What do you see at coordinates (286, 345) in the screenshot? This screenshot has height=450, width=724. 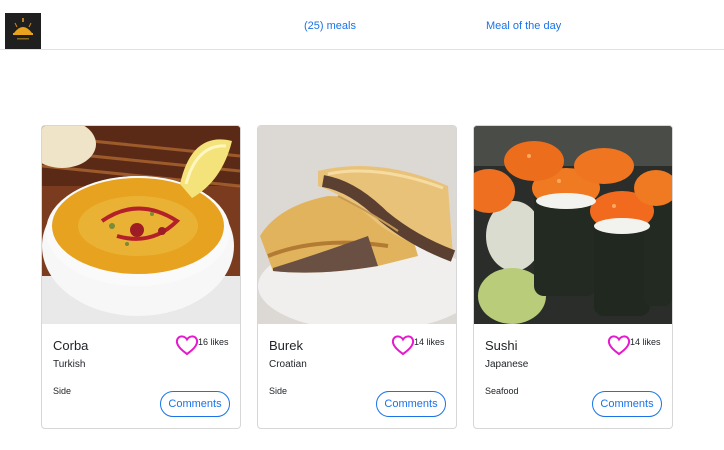 I see `meal-title: Burek` at bounding box center [286, 345].